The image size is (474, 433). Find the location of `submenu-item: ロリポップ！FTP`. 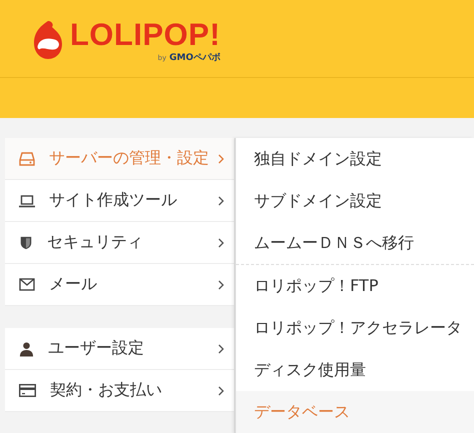

submenu-item: ロリポップ！FTP is located at coordinates (355, 286).